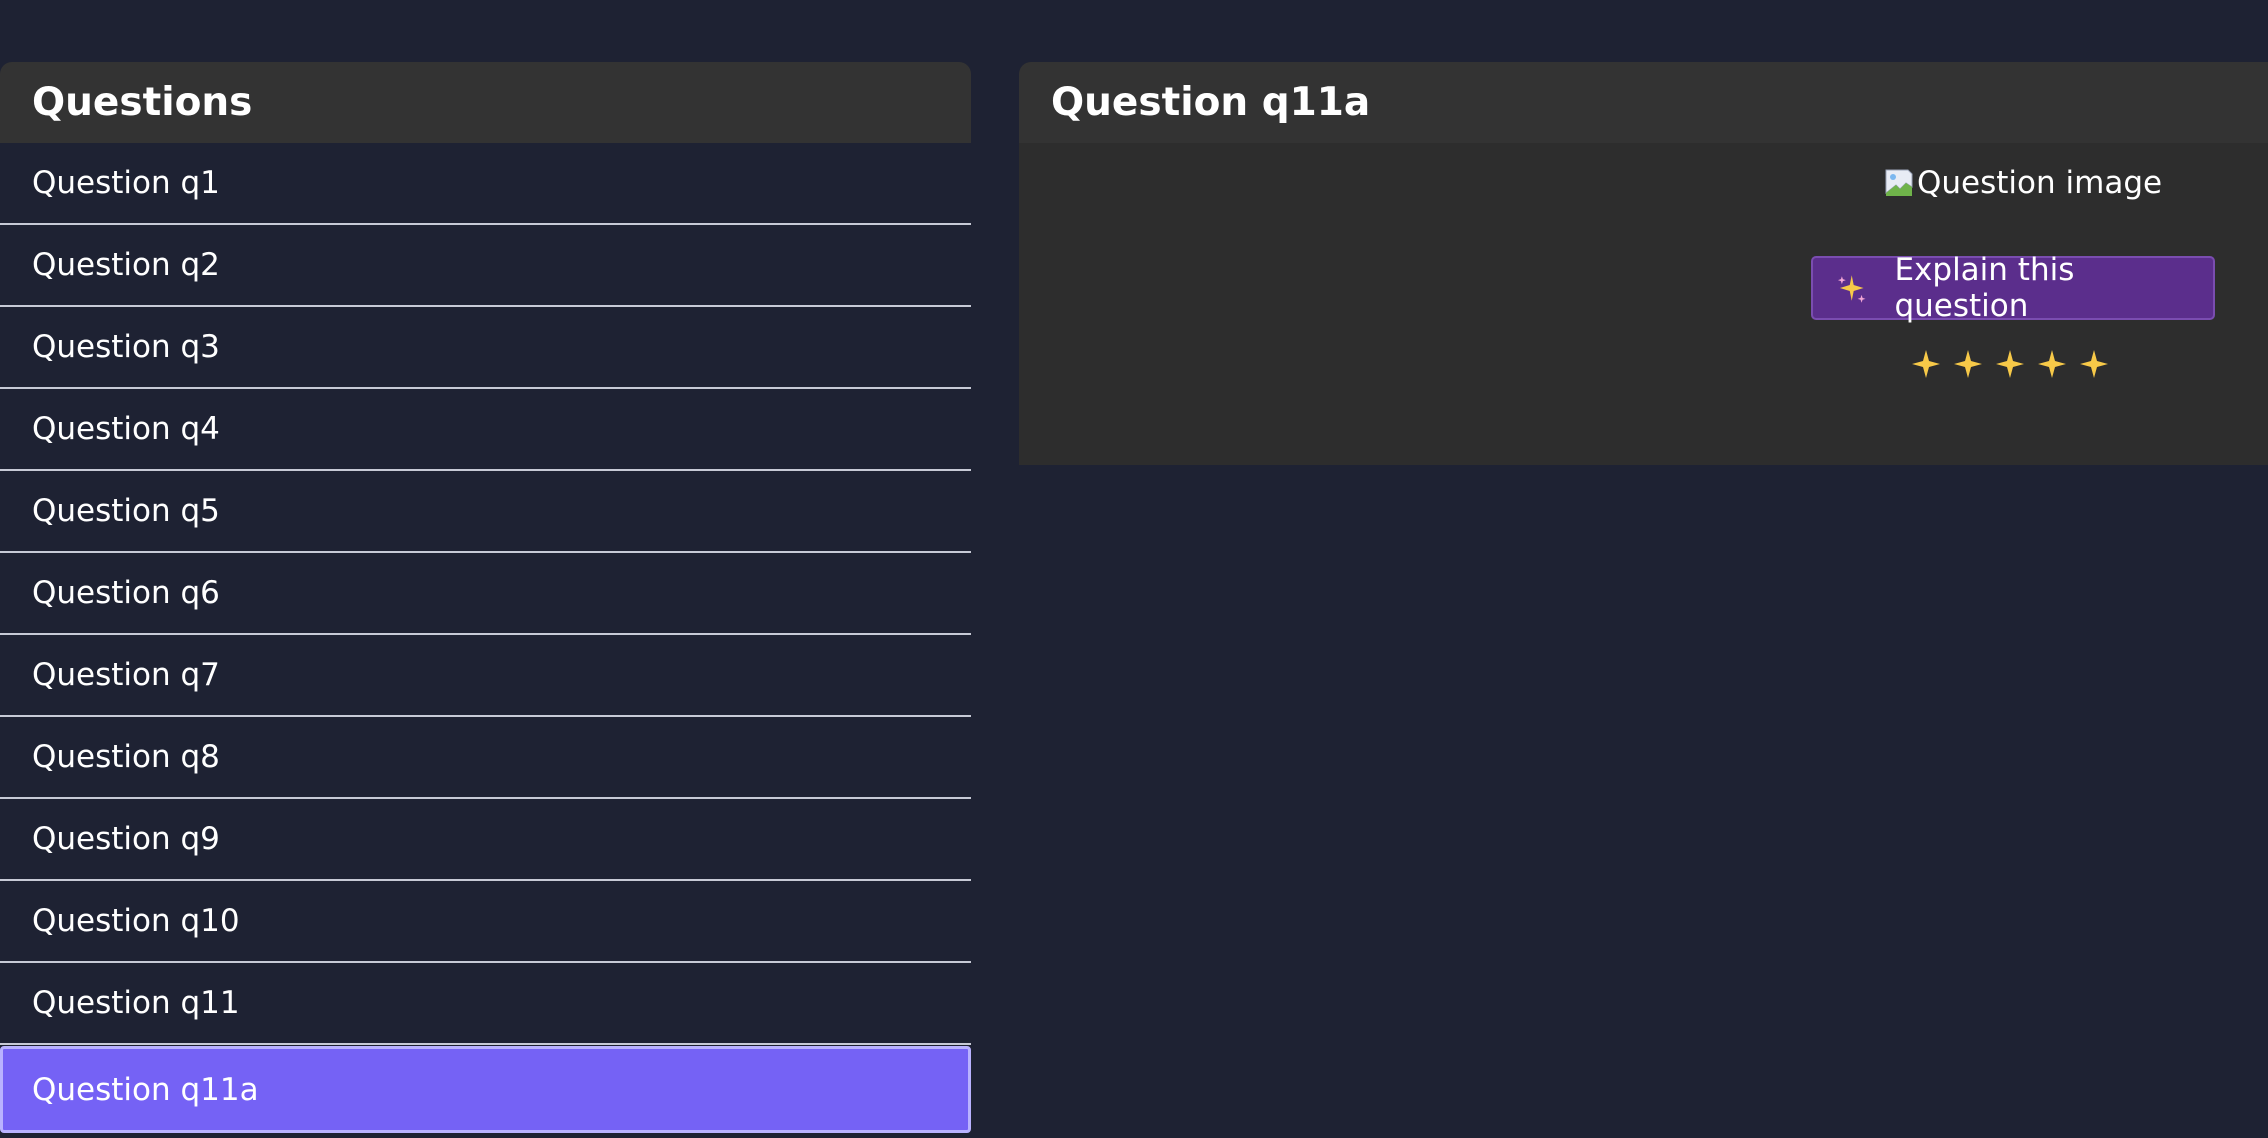  Describe the element at coordinates (485, 512) in the screenshot. I see `question-list-item: Question q5` at that location.